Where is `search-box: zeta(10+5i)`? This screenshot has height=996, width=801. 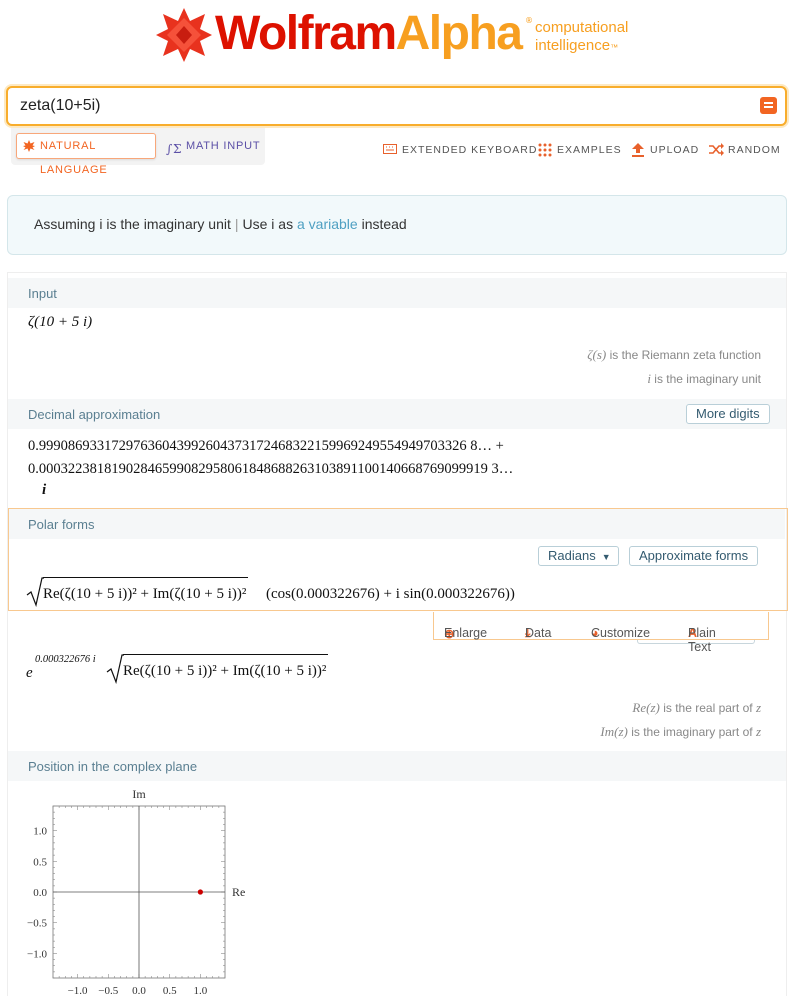 search-box: zeta(10+5i) is located at coordinates (396, 106).